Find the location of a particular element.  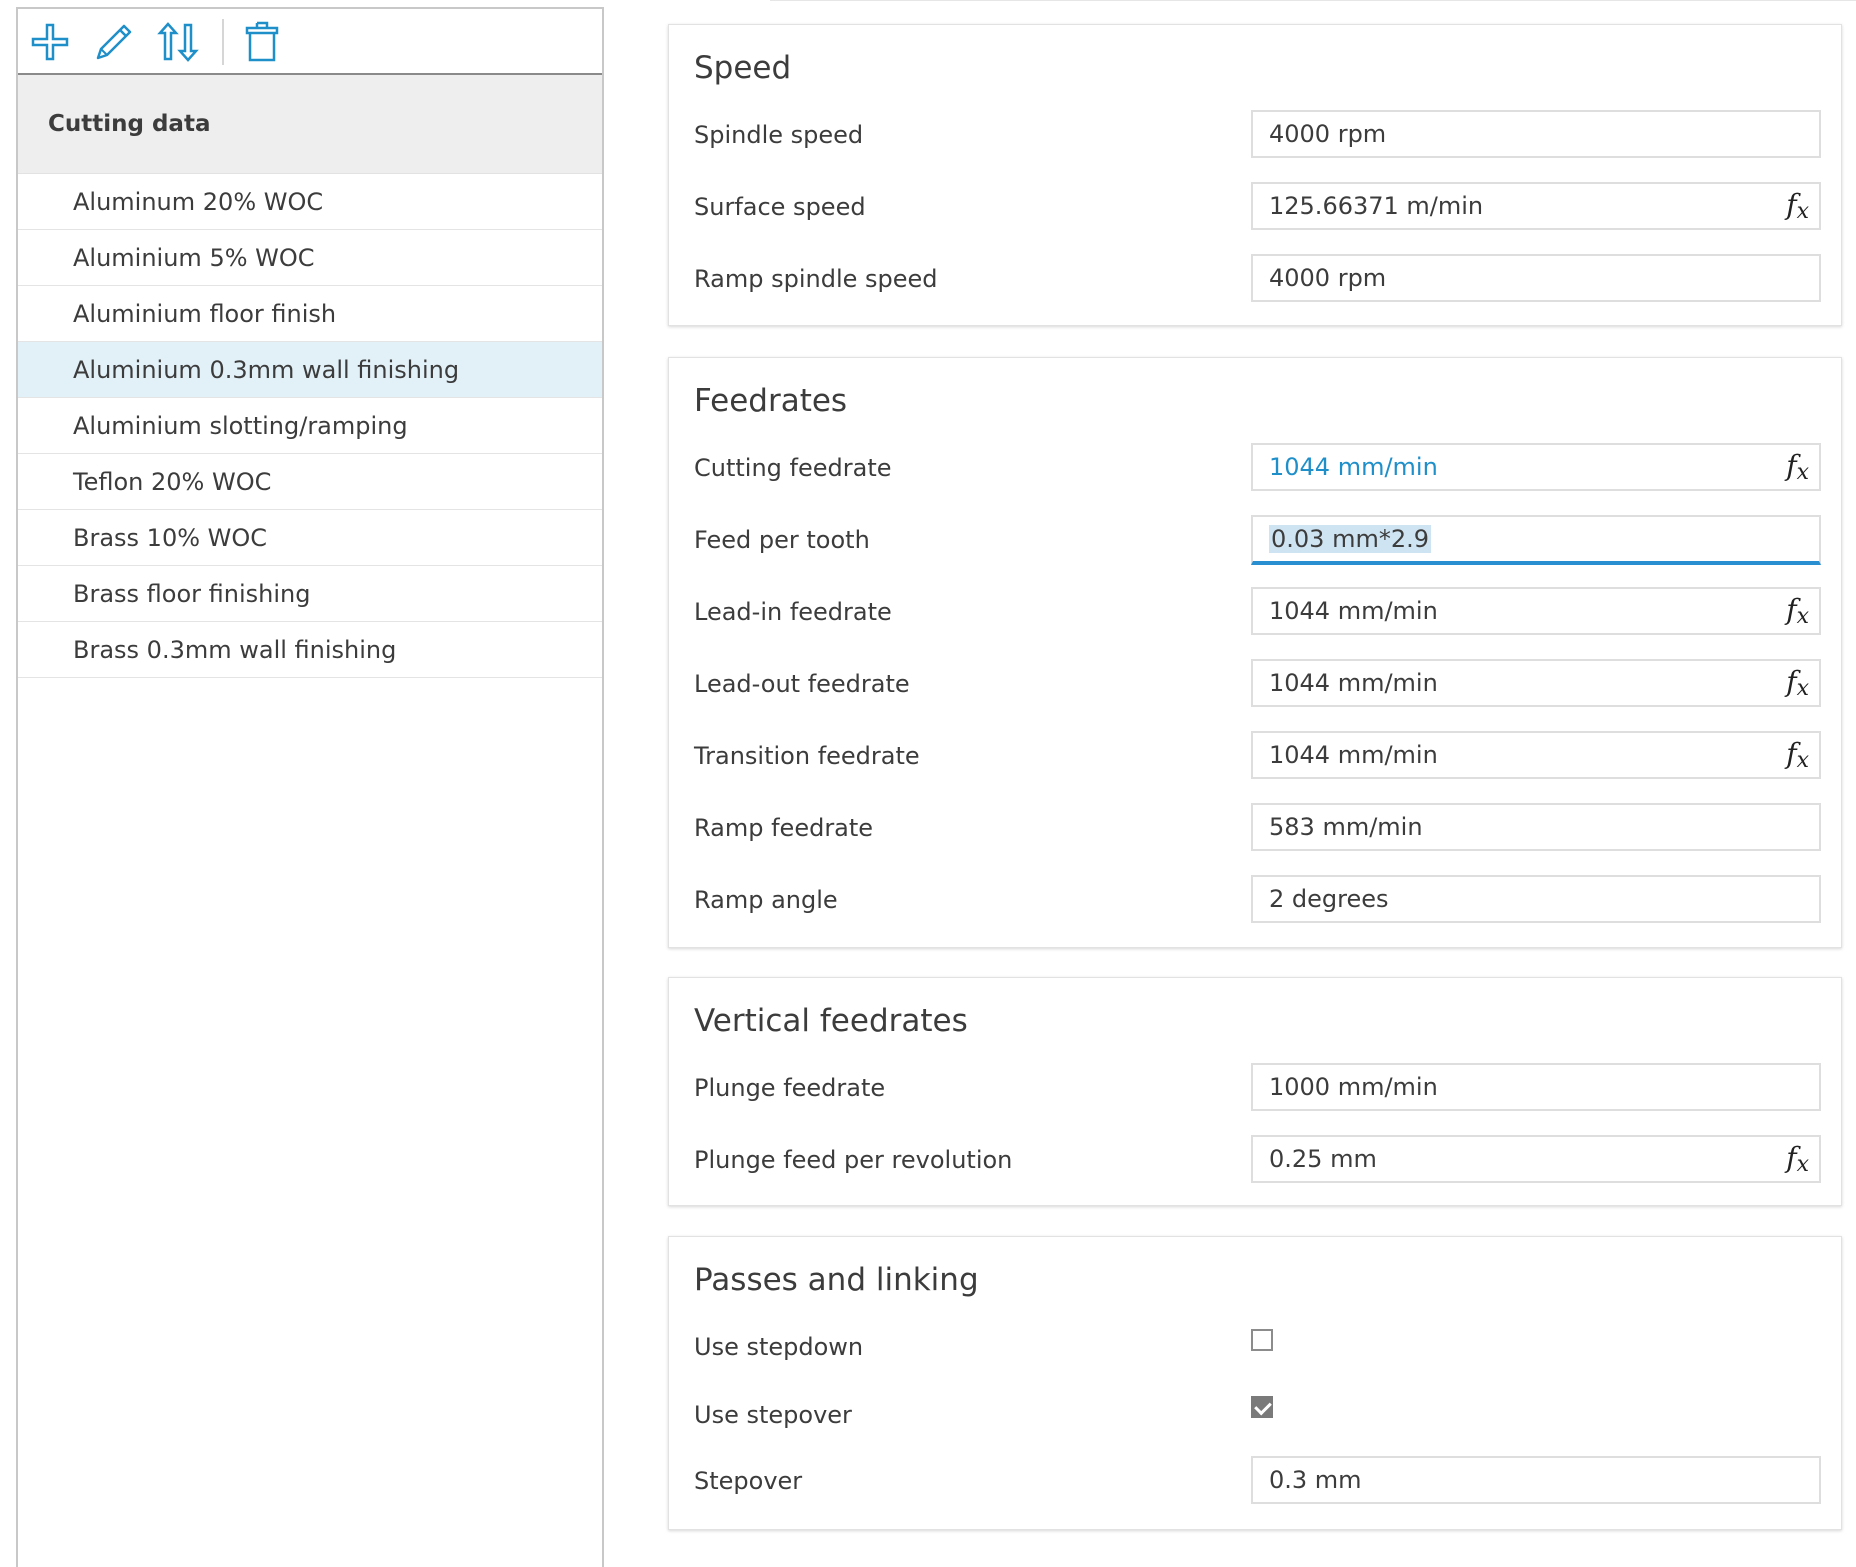

plunge-feedrate-label: Plunge feedrate is located at coordinates (790, 1088).